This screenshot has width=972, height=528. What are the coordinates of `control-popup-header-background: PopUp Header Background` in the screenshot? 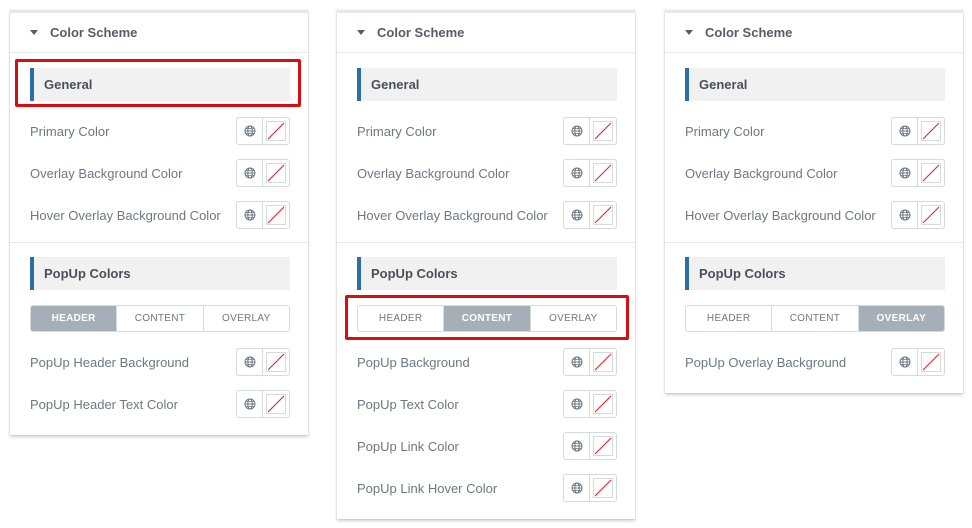 It's located at (160, 362).